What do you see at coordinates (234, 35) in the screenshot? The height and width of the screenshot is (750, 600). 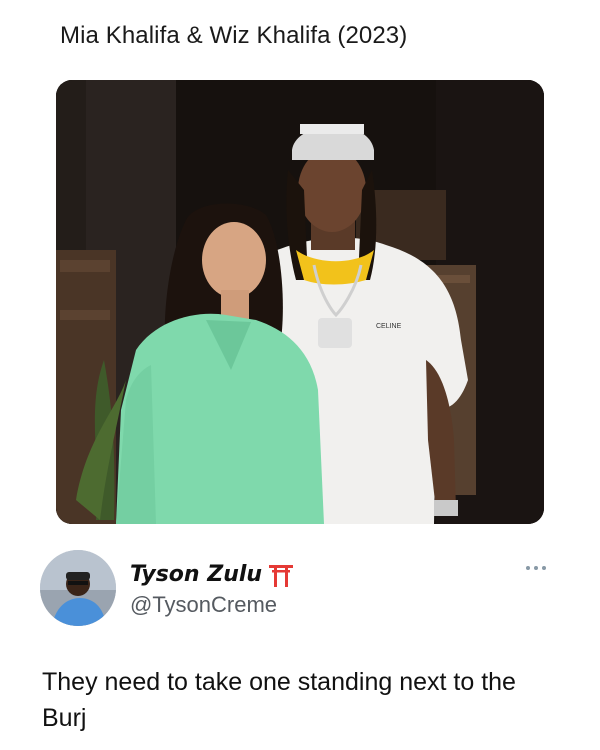 I see `post-caption: Mia Khalifa & Wiz Khalifa (2023)` at bounding box center [234, 35].